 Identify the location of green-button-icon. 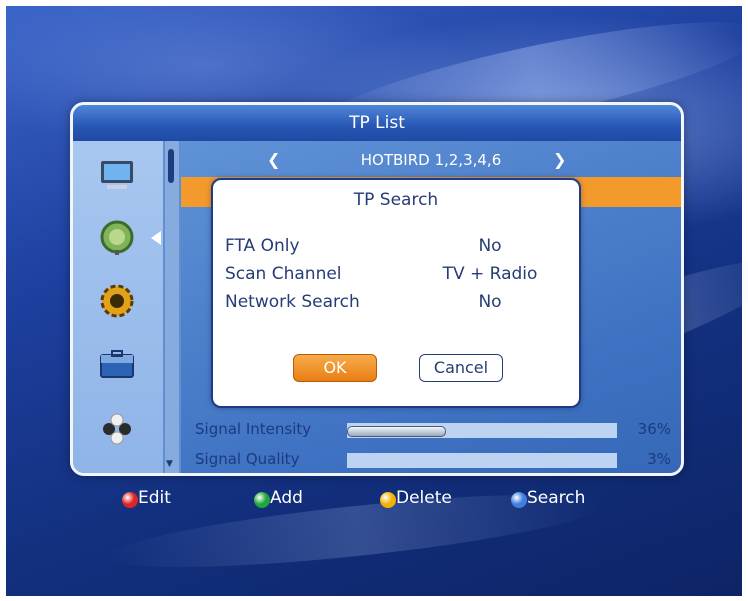
(262, 500).